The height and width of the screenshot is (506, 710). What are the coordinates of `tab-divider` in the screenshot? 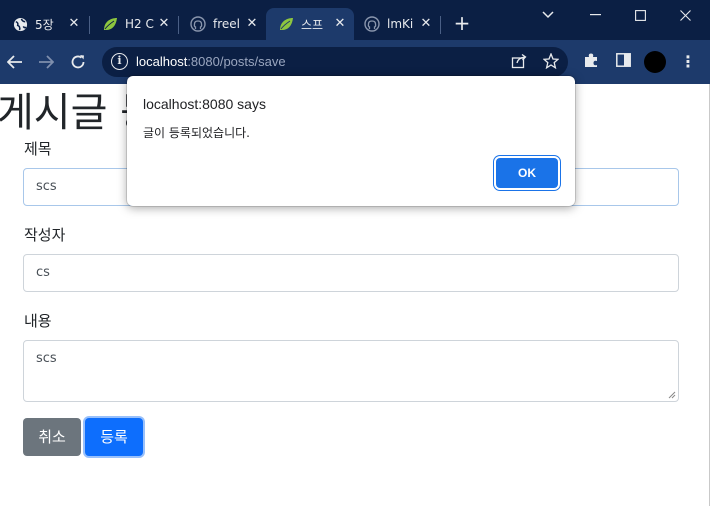 It's located at (440, 25).